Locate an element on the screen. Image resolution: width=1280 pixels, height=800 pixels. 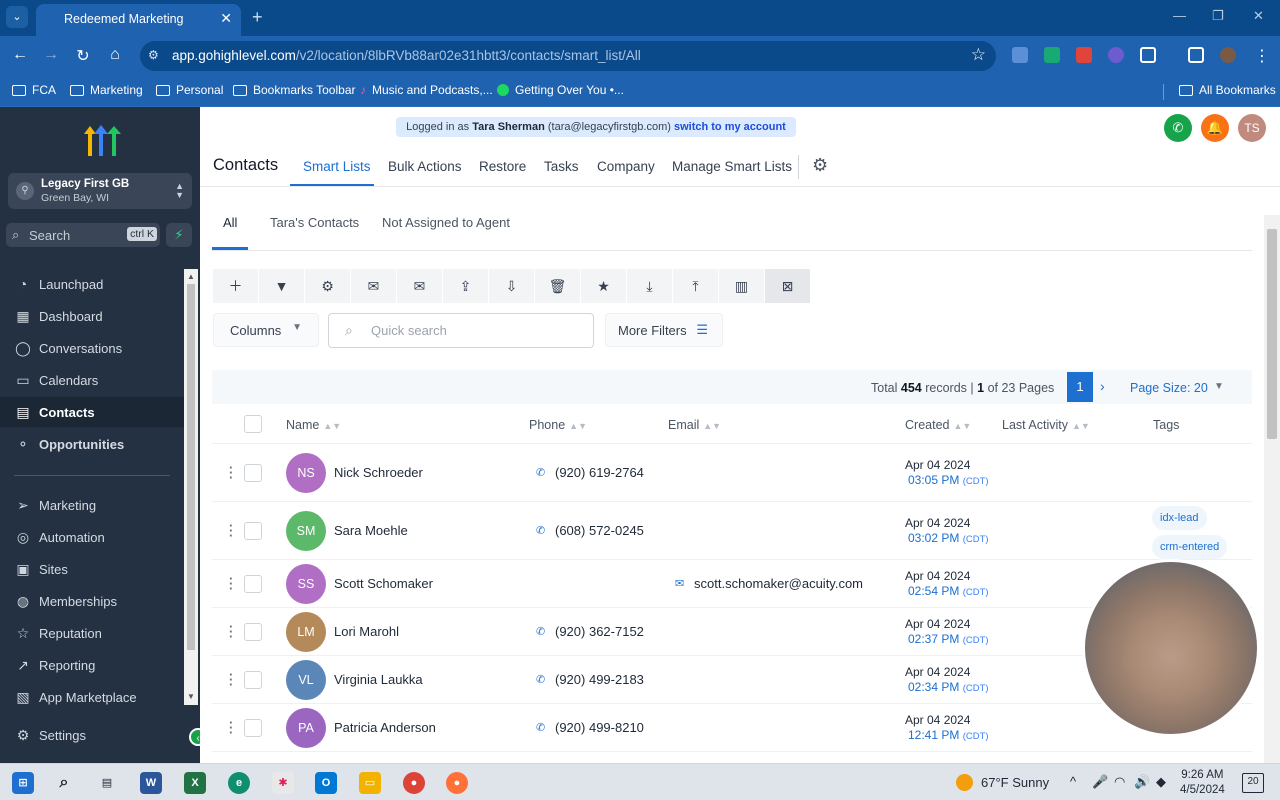
sidebar-item-opportunities: ⚬ Opportunities is located at coordinates (92, 444).